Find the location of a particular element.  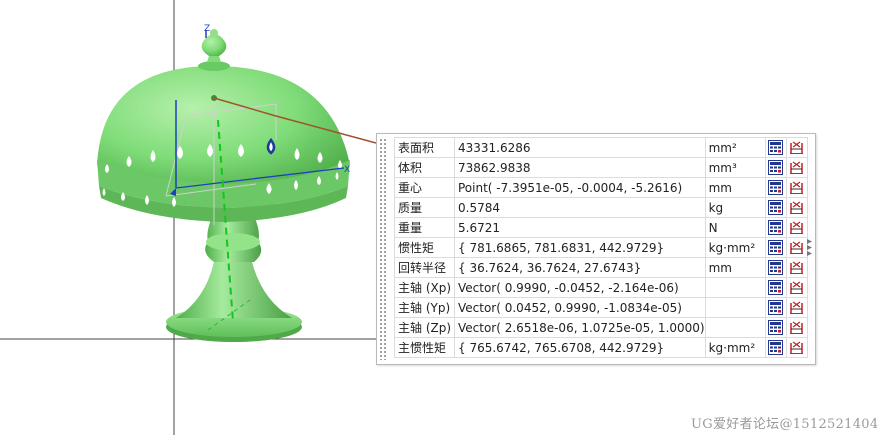

measurement-value: { 36.7624, 36.7624, 27.6743} is located at coordinates (580, 267).